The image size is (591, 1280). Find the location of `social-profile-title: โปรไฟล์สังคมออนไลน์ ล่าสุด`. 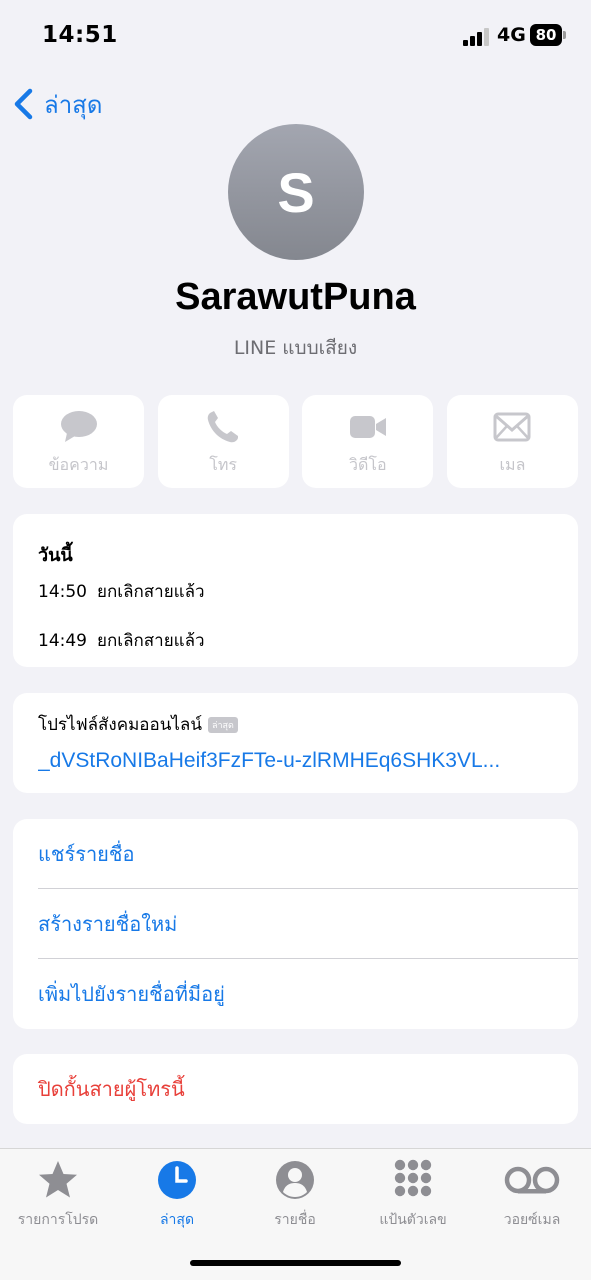

social-profile-title: โปรไฟล์สังคมออนไลน์ ล่าสุด is located at coordinates (138, 724).